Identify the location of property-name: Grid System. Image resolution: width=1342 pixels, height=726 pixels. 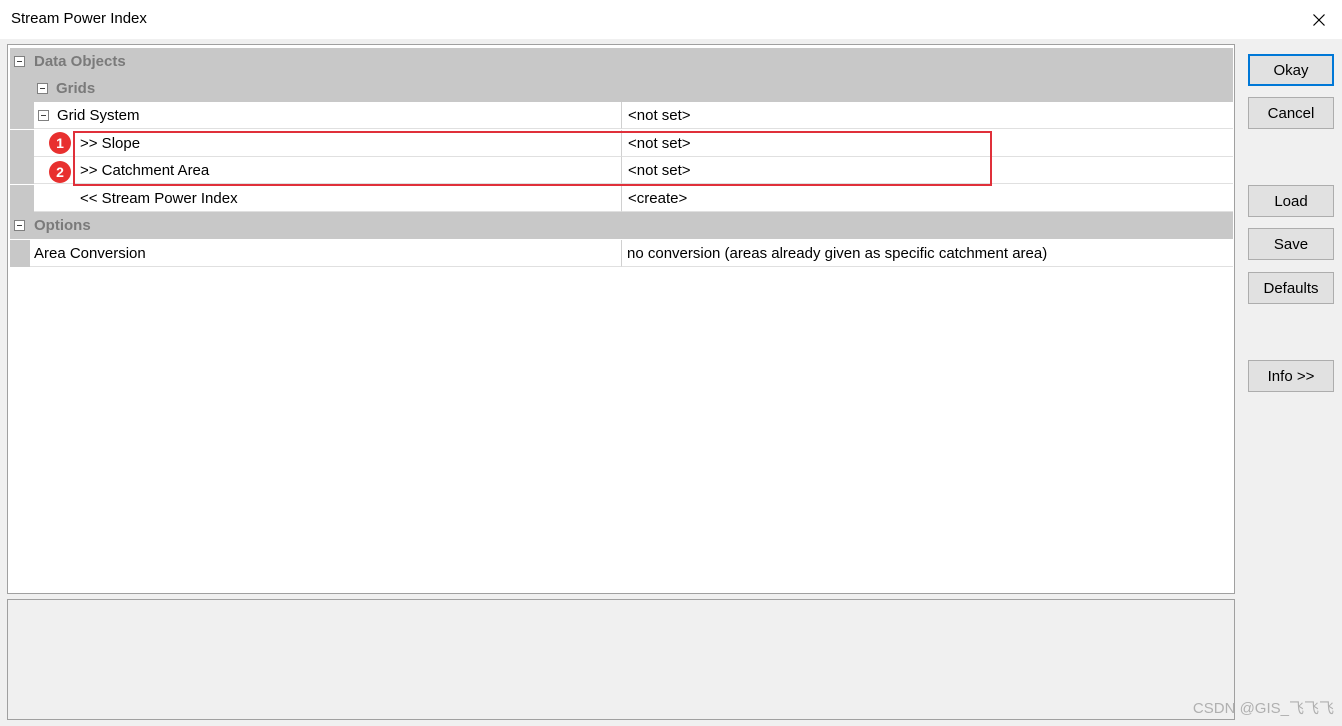
(98, 115).